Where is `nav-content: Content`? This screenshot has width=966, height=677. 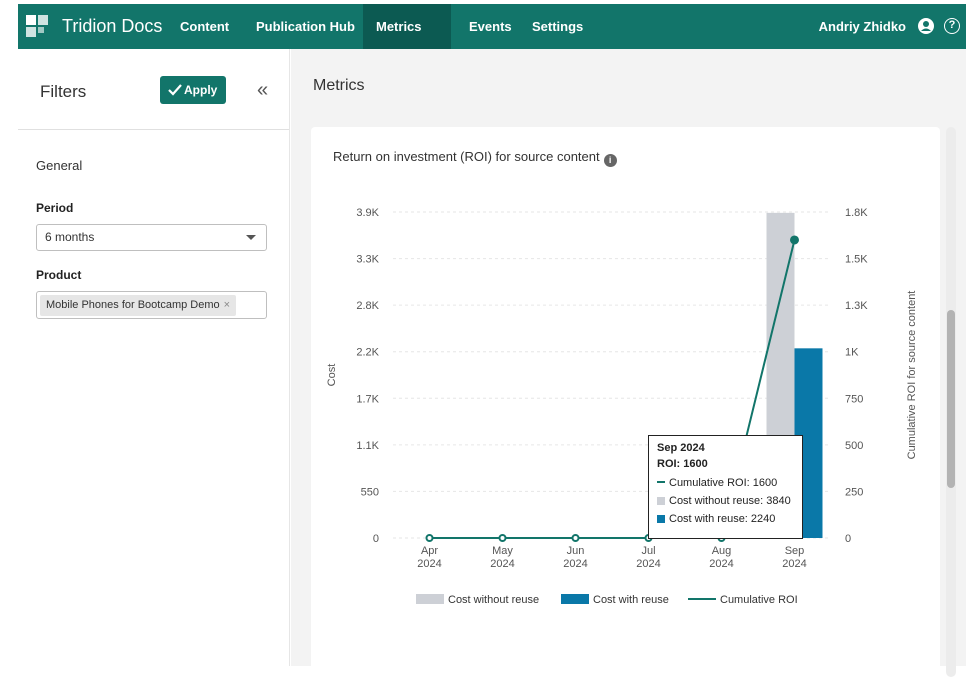
nav-content: Content is located at coordinates (204, 26).